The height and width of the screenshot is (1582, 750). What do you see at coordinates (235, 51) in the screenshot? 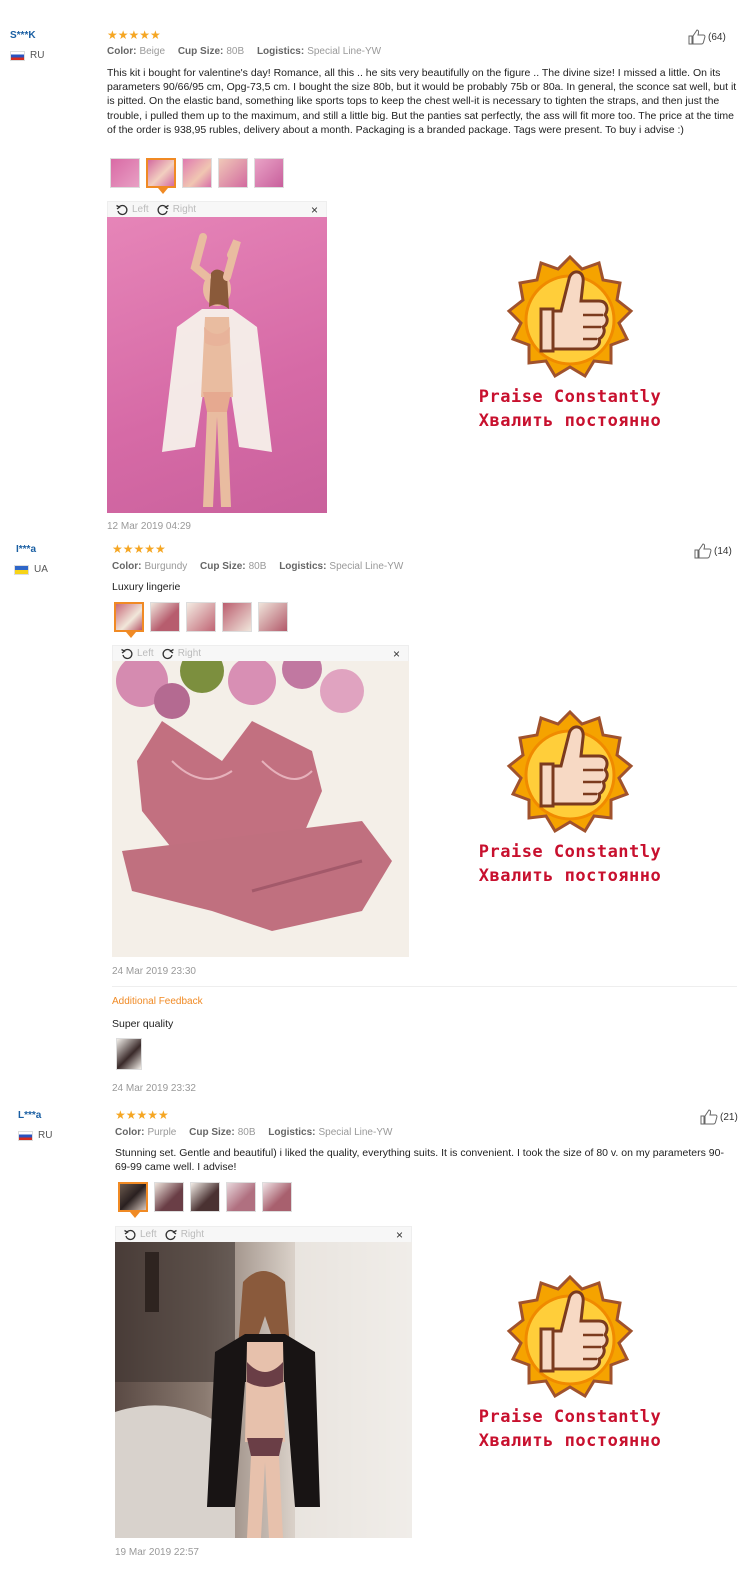
I see `cup-size-value: 80B` at bounding box center [235, 51].